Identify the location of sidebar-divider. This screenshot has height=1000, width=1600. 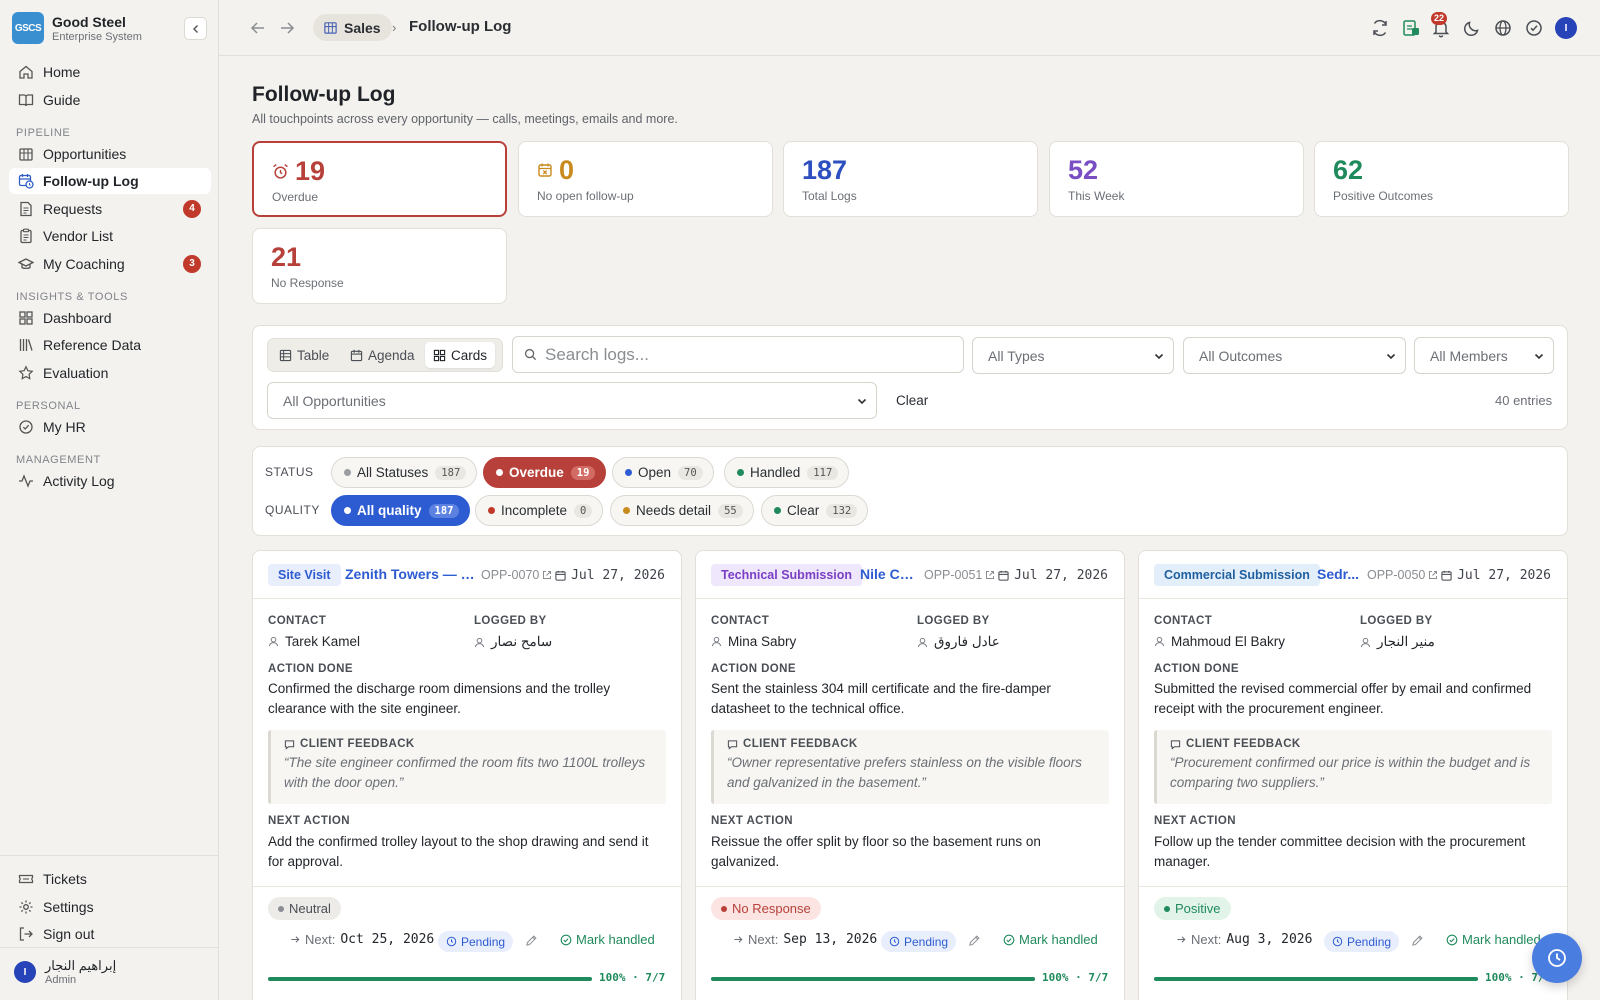
(109, 855).